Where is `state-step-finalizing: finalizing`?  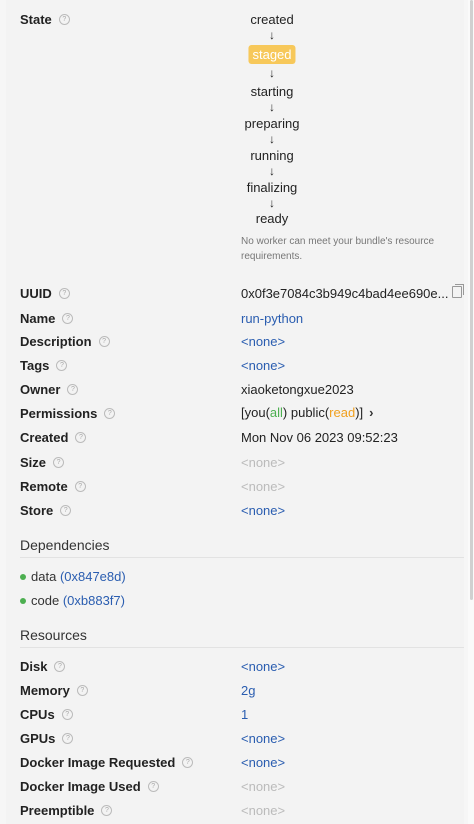
state-step-finalizing: finalizing is located at coordinates (272, 187).